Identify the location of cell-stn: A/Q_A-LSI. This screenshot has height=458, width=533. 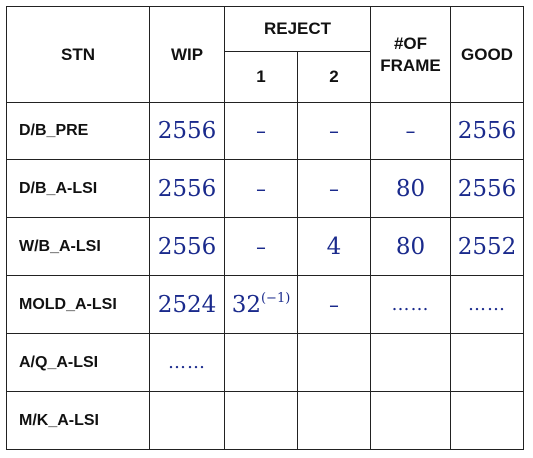
(78, 362).